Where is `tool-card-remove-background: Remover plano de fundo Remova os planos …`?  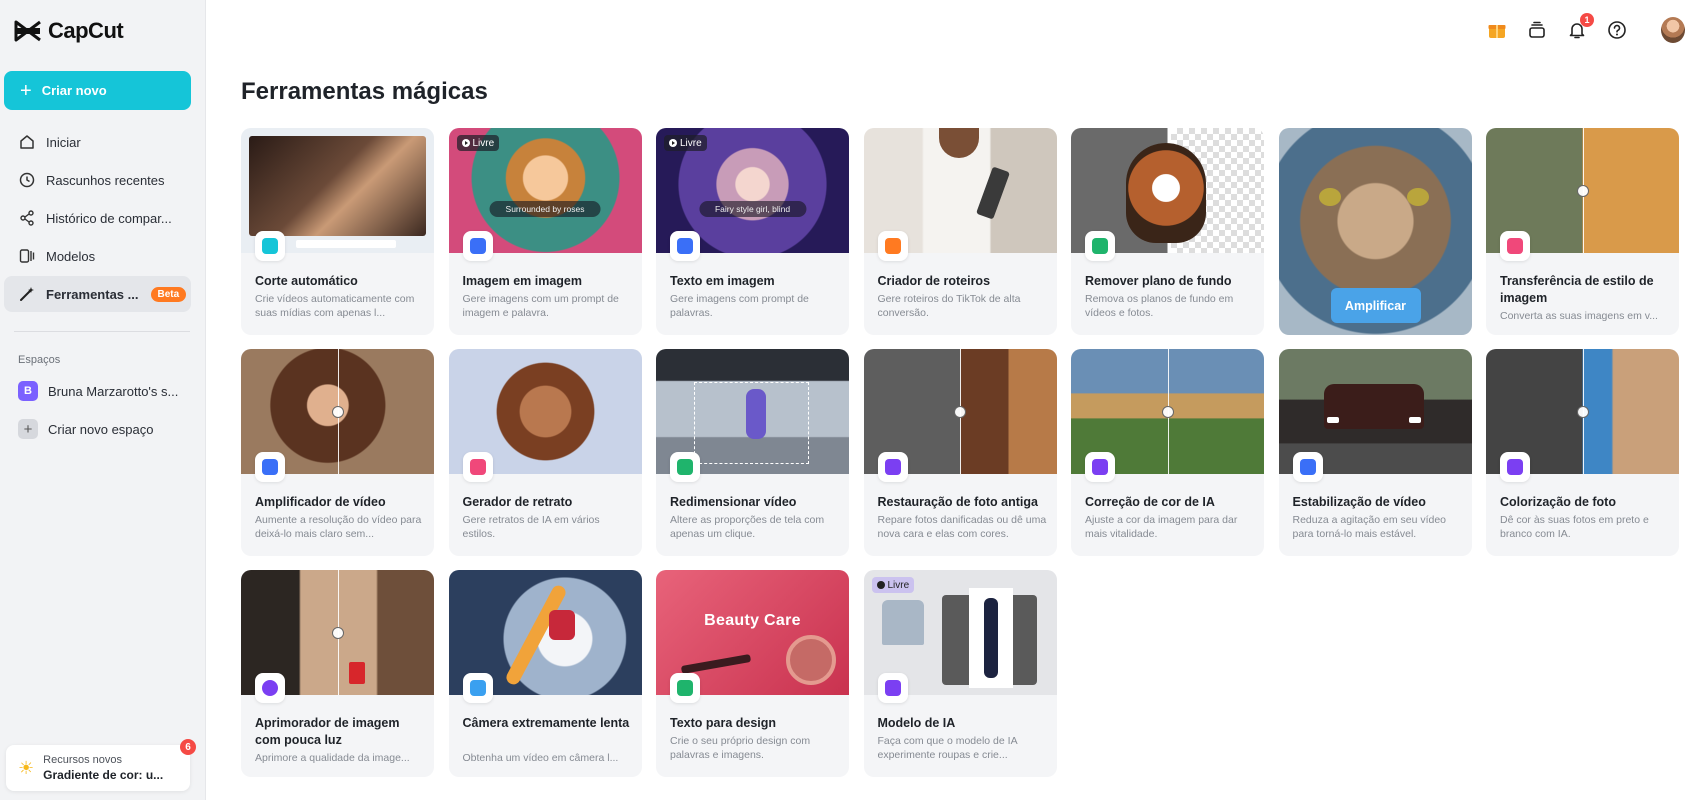
tool-card-remove-background: Remover plano de fundo Remova os planos … is located at coordinates (1167, 231).